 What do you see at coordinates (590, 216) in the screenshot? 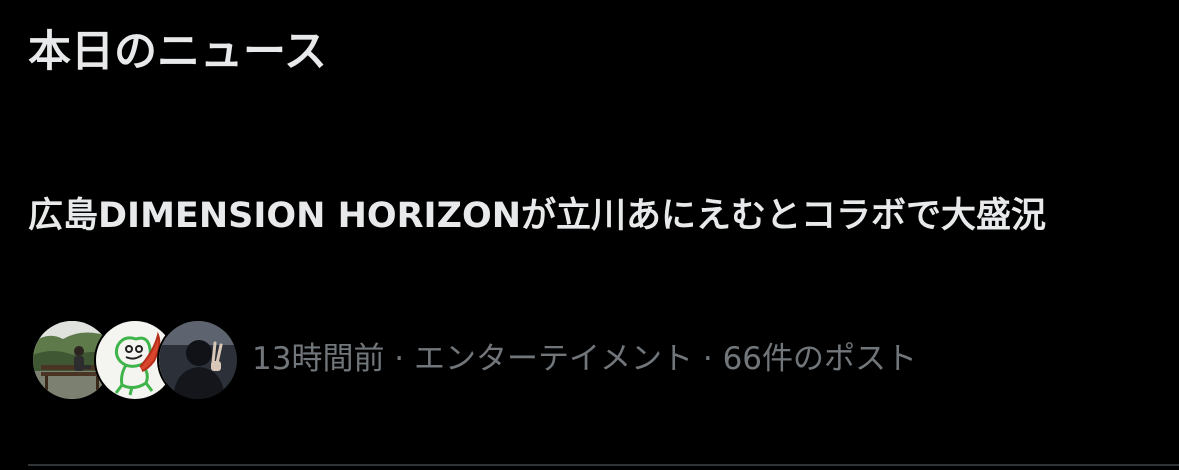
I see `news-headline: 広島DIMENSION HORIZONが立川あにえむとコラボで大盛況` at bounding box center [590, 216].